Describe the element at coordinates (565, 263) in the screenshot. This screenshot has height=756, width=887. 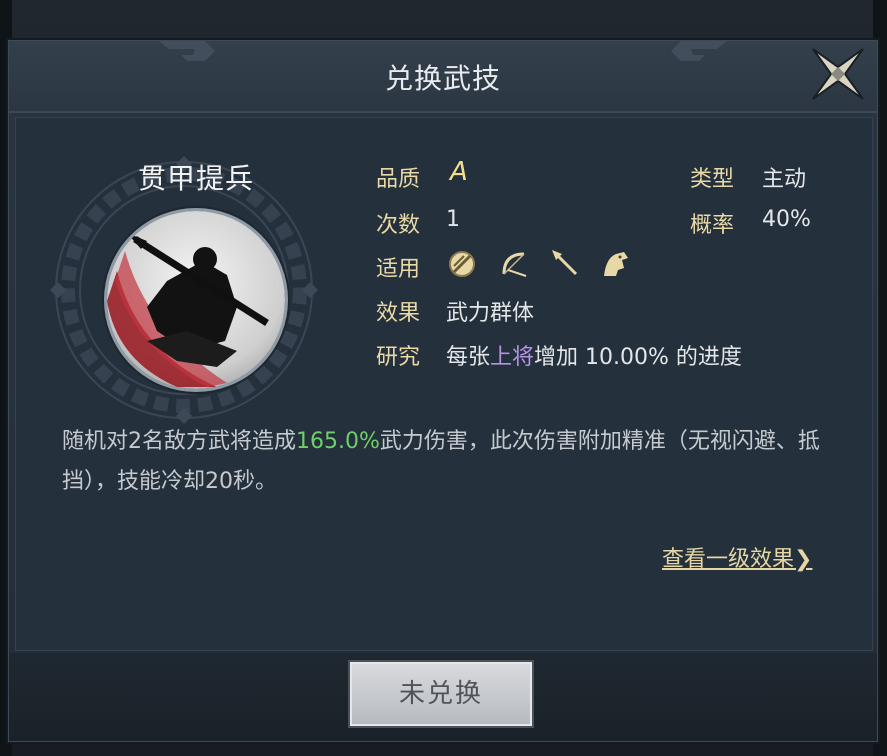
I see `spear-unit-icon` at that location.